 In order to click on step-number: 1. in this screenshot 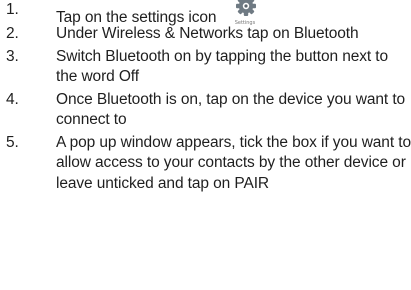, I will do `click(12, 9)`.